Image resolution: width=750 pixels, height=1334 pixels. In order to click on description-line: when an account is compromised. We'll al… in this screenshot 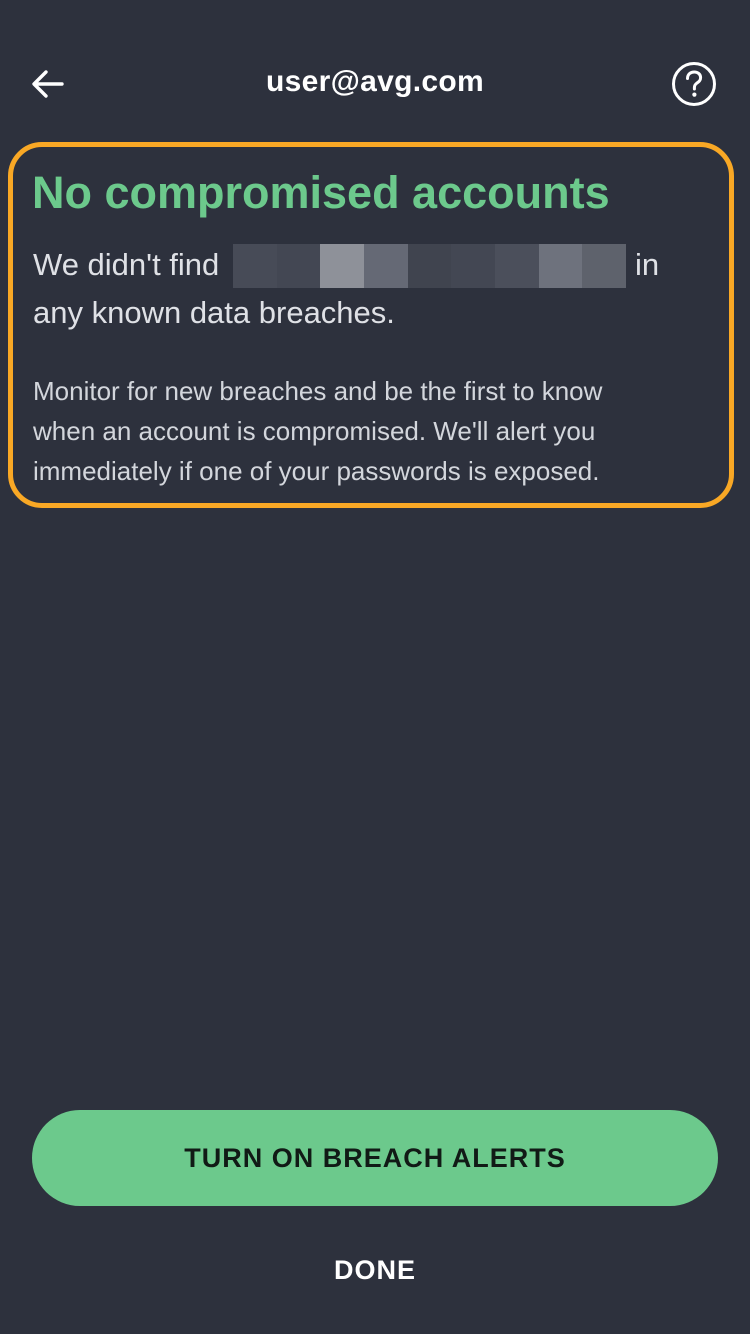, I will do `click(314, 431)`.